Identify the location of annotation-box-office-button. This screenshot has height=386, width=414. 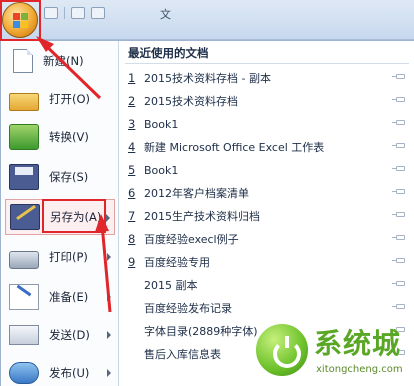
(20, 20).